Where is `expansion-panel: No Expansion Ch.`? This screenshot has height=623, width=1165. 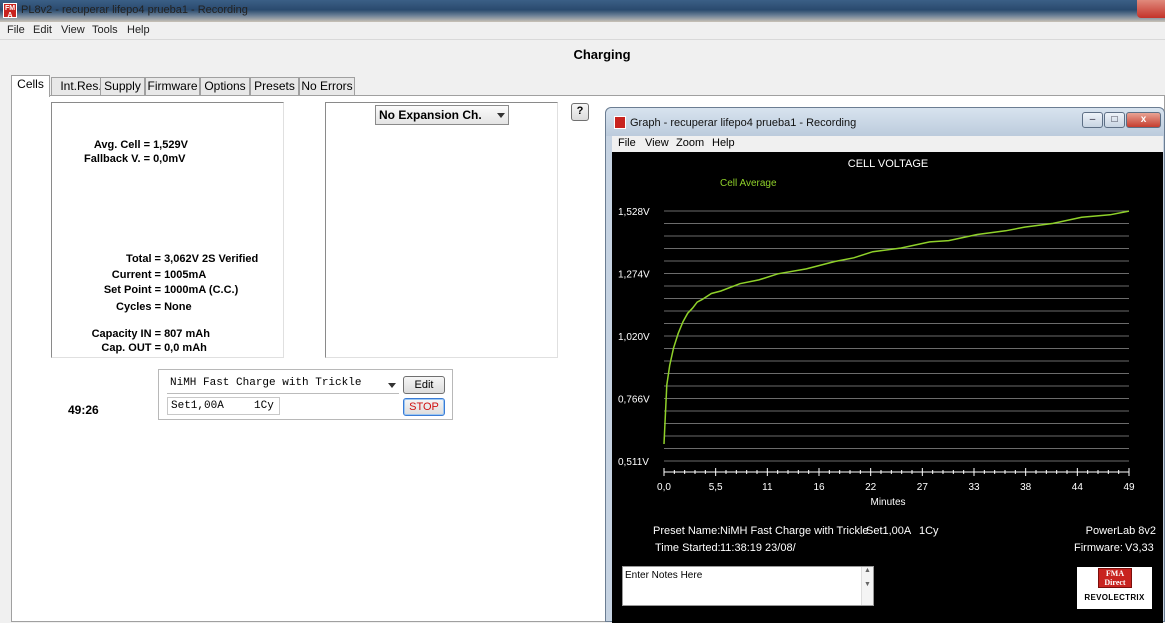 expansion-panel: No Expansion Ch. is located at coordinates (441, 230).